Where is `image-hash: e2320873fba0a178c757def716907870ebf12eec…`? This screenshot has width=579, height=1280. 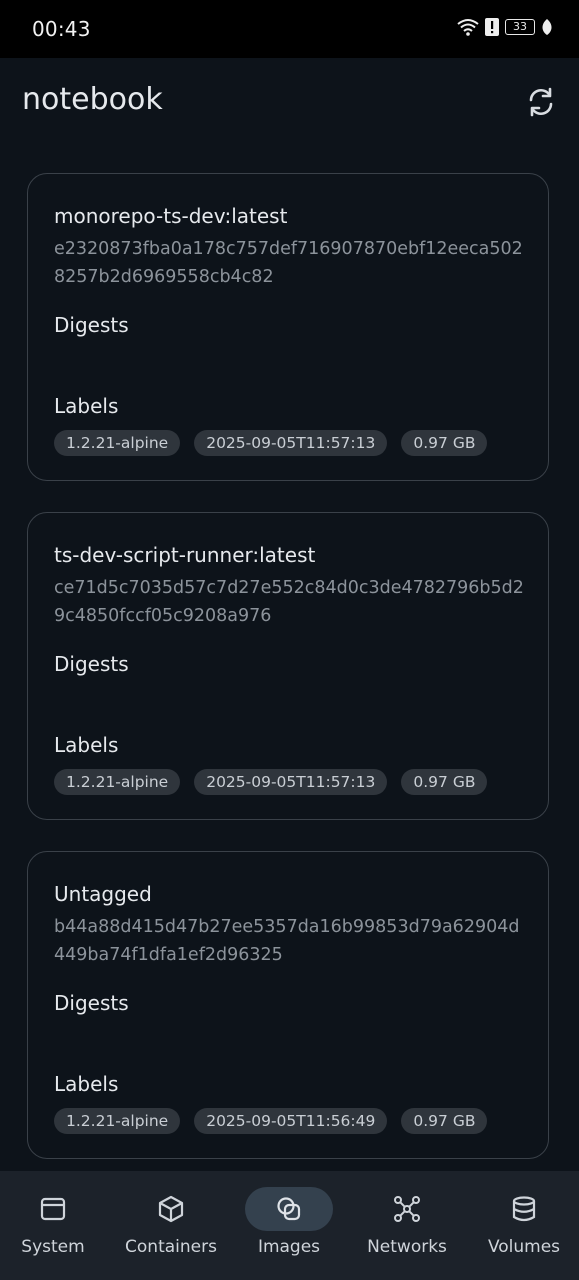 image-hash: e2320873fba0a178c757def716907870ebf12eec… is located at coordinates (288, 263).